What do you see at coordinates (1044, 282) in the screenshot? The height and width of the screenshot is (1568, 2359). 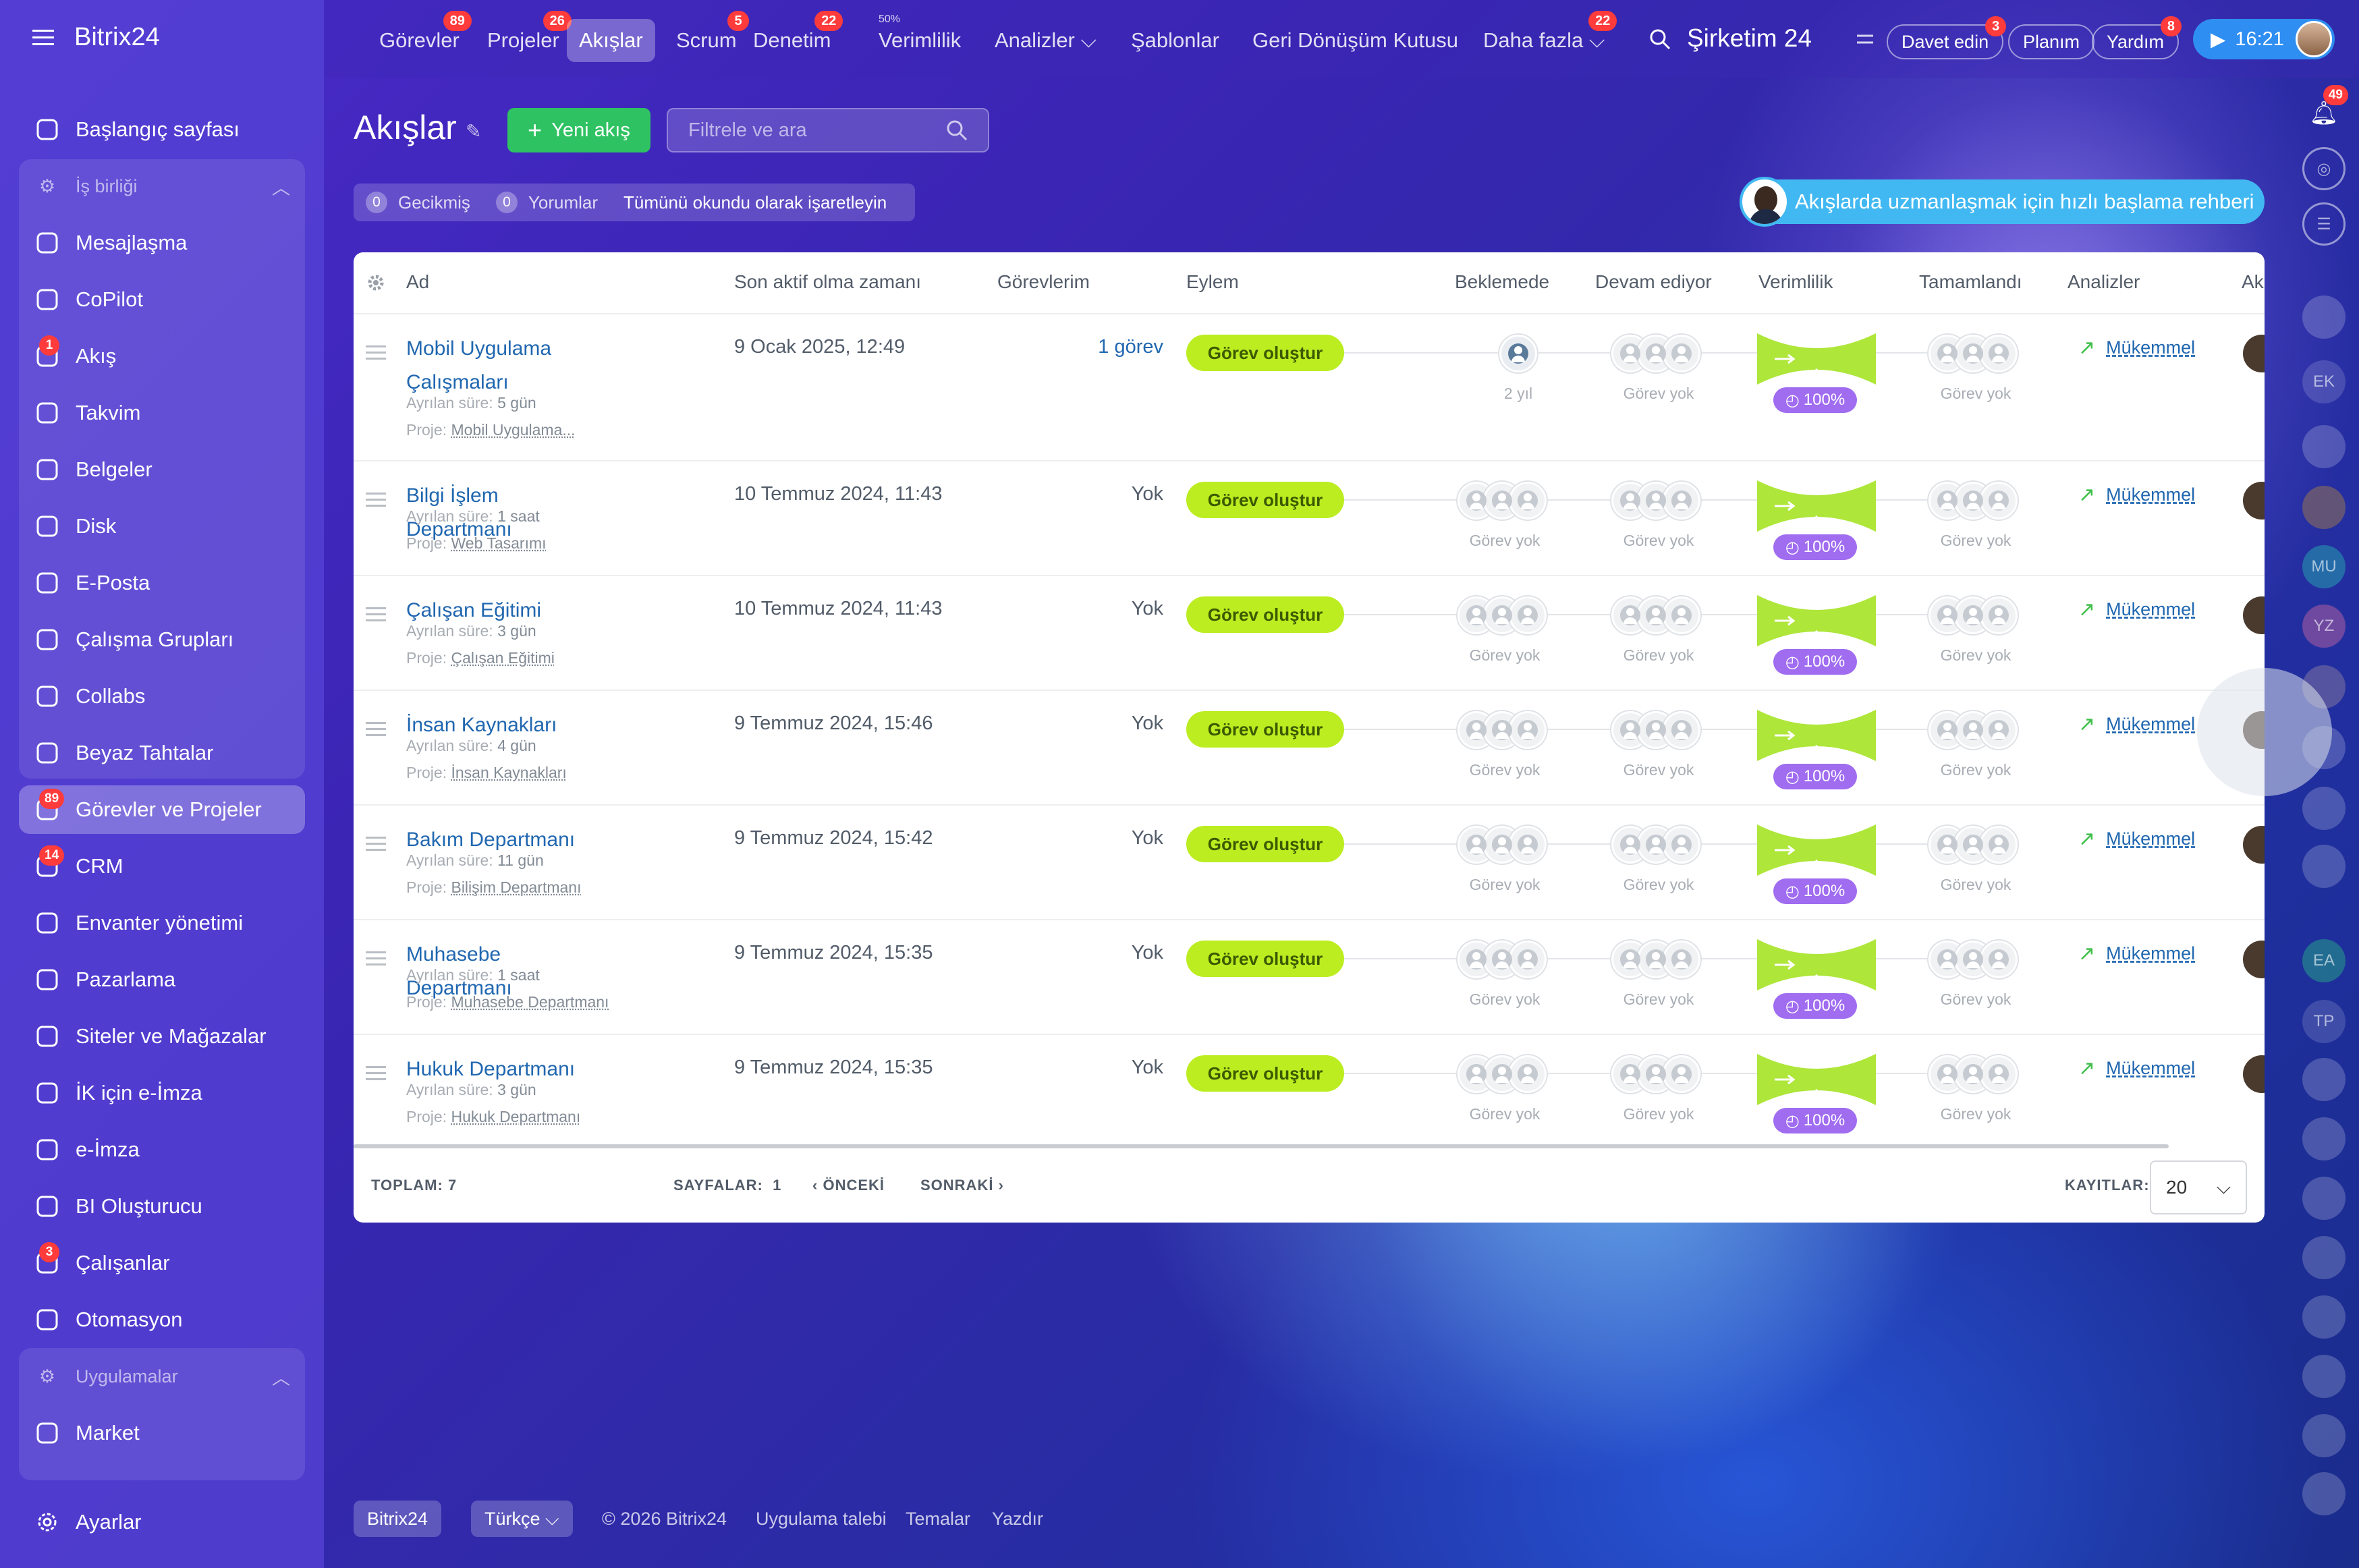 I see `col-my-tasks: Görevlerim` at bounding box center [1044, 282].